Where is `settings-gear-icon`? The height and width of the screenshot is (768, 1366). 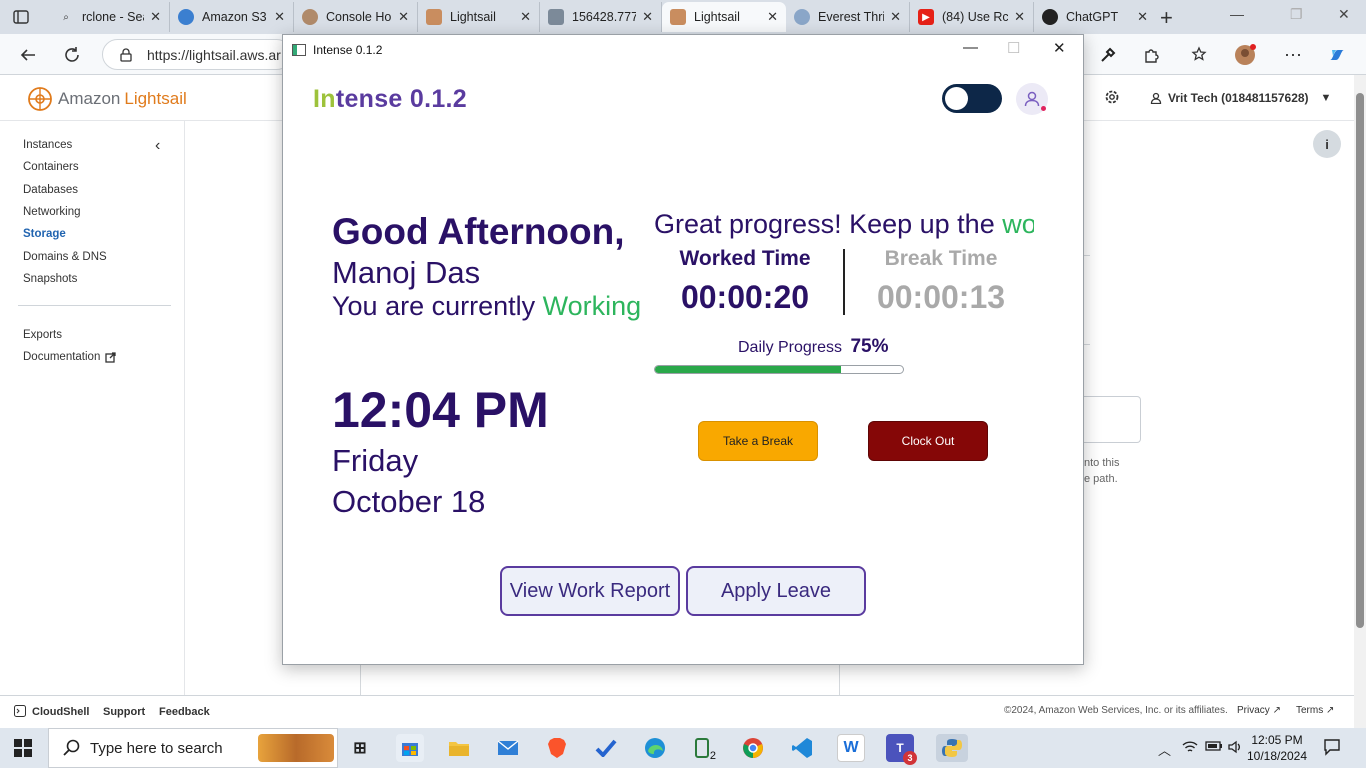
settings-gear-icon is located at coordinates (1112, 97).